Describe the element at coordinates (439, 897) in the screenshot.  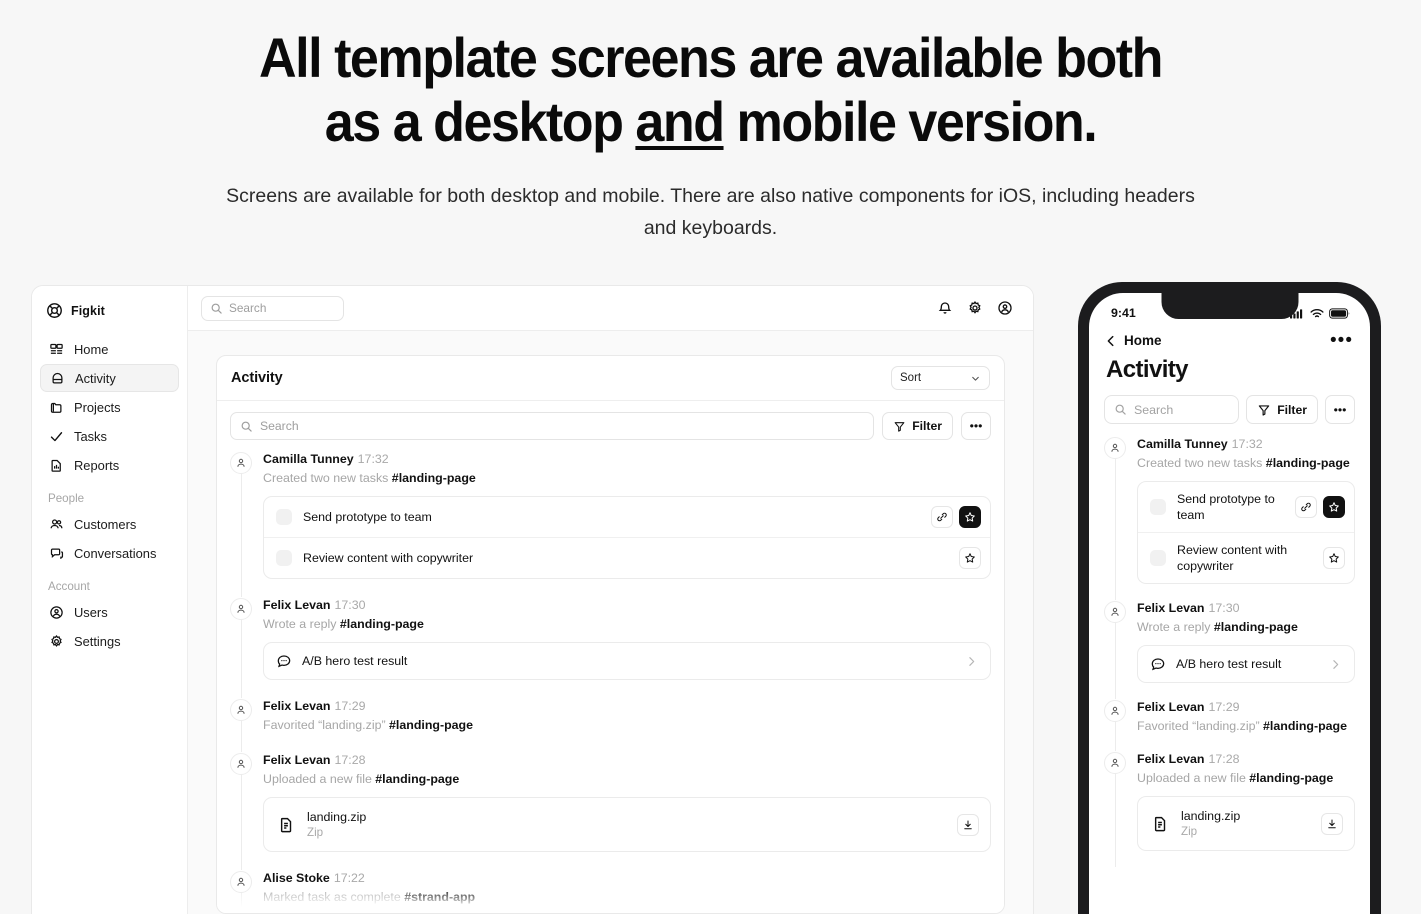
I see `activity-tag: #strand-app` at that location.